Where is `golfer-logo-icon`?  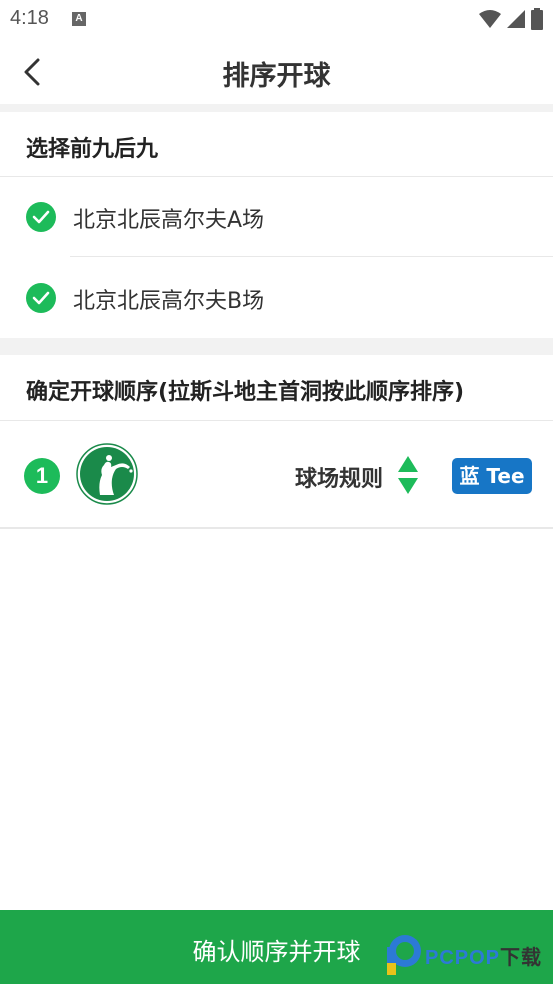 golfer-logo-icon is located at coordinates (107, 474).